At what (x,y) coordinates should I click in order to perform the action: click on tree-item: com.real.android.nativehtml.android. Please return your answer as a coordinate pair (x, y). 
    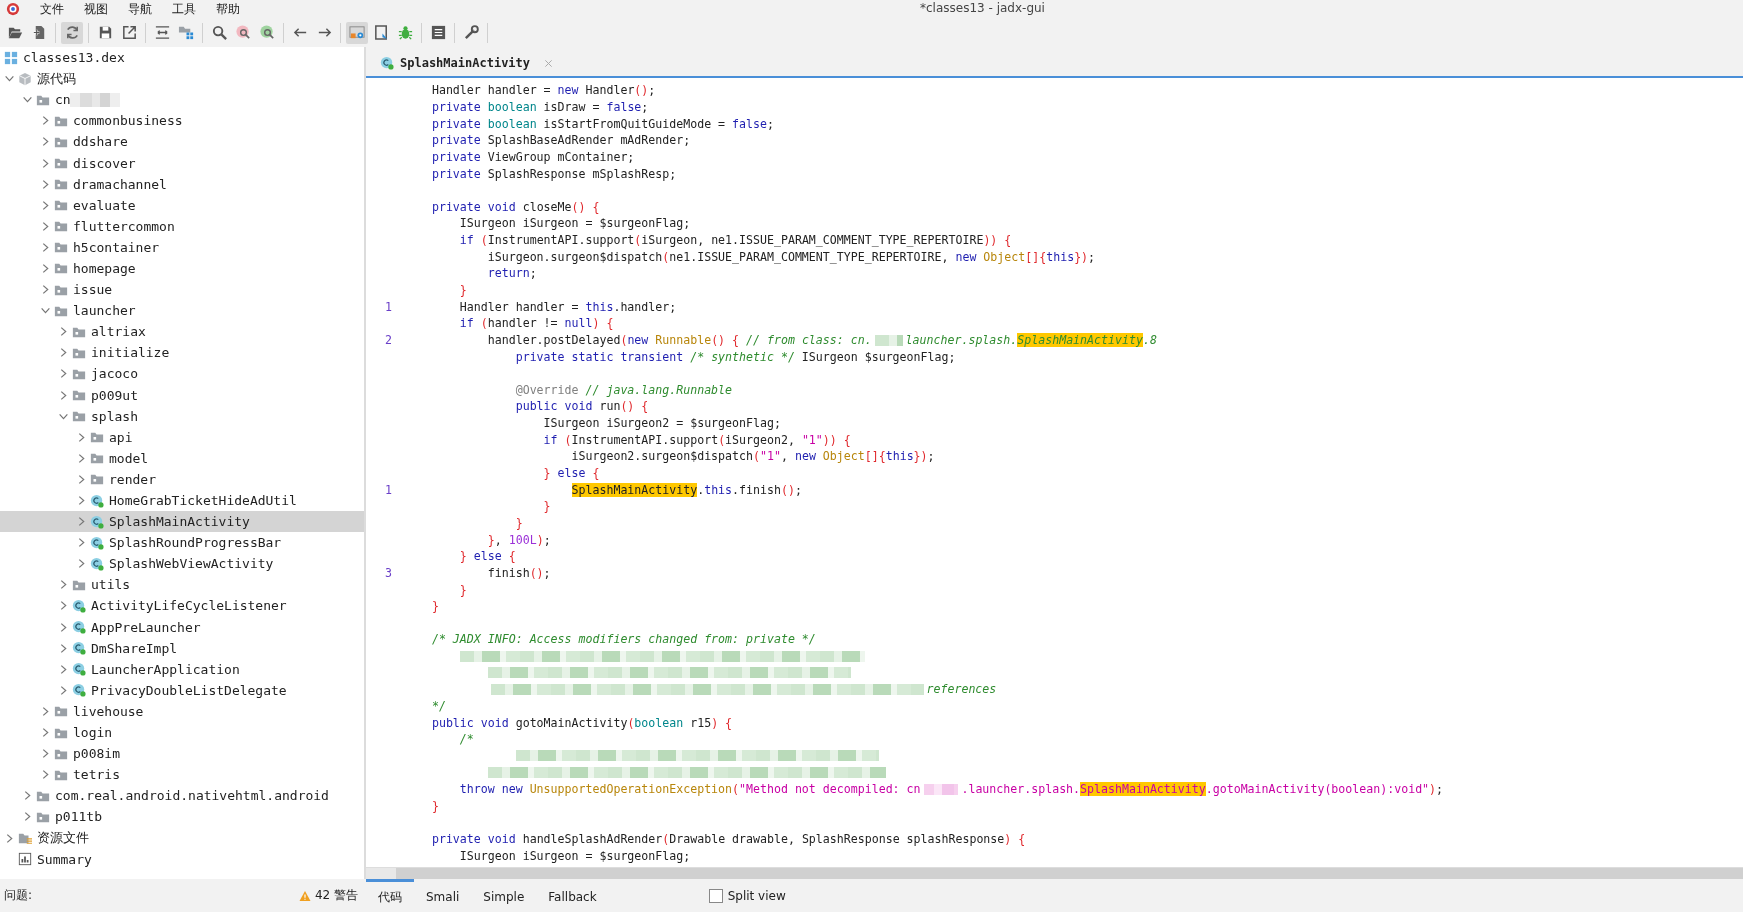
    Looking at the image, I should click on (182, 796).